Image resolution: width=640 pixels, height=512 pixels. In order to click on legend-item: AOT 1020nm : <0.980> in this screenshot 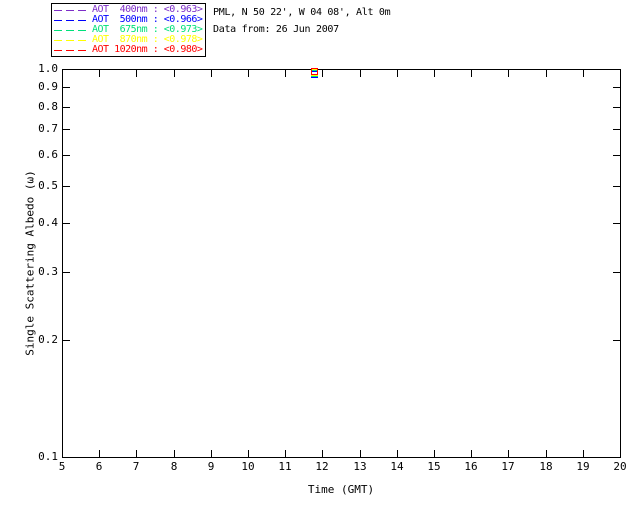, I will do `click(128, 50)`.